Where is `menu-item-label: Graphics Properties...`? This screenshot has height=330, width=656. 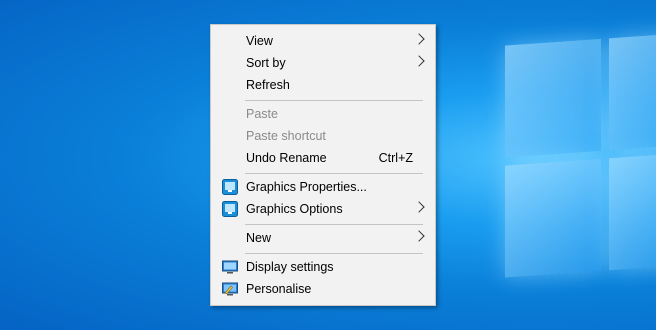 menu-item-label: Graphics Properties... is located at coordinates (306, 187).